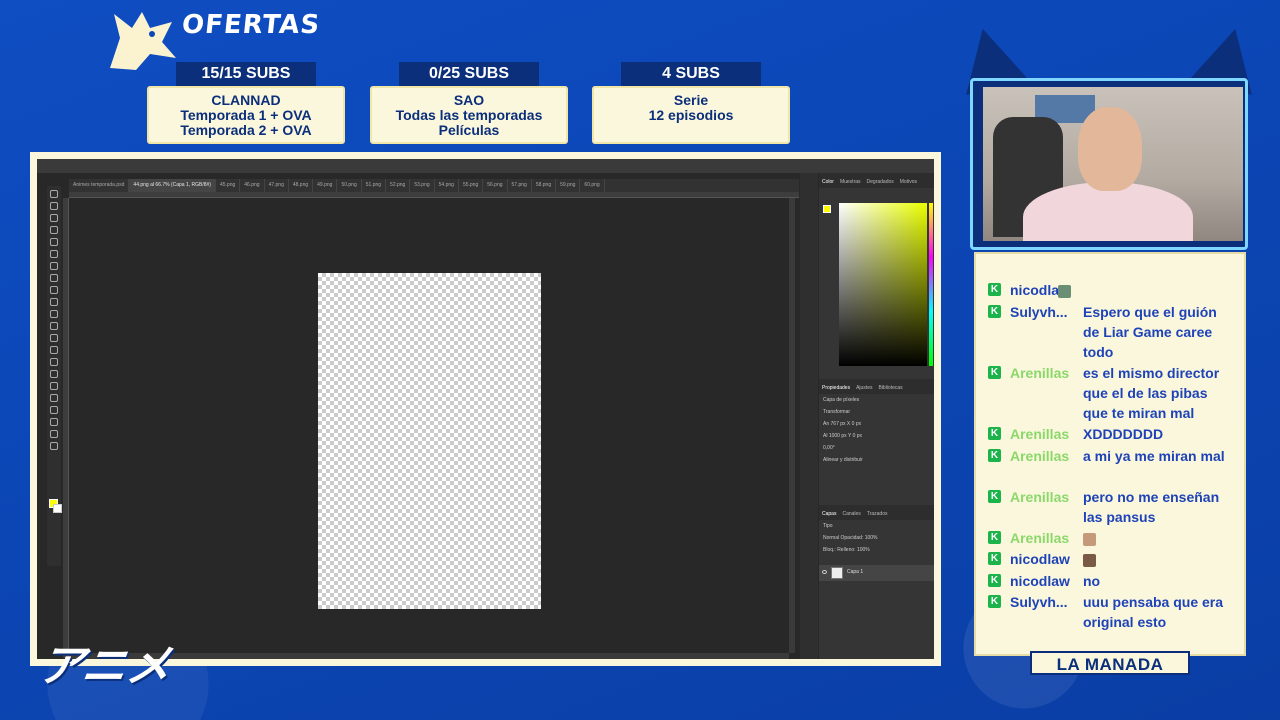 The height and width of the screenshot is (720, 1280). I want to click on eyedropper-tool-icon, so click(54, 266).